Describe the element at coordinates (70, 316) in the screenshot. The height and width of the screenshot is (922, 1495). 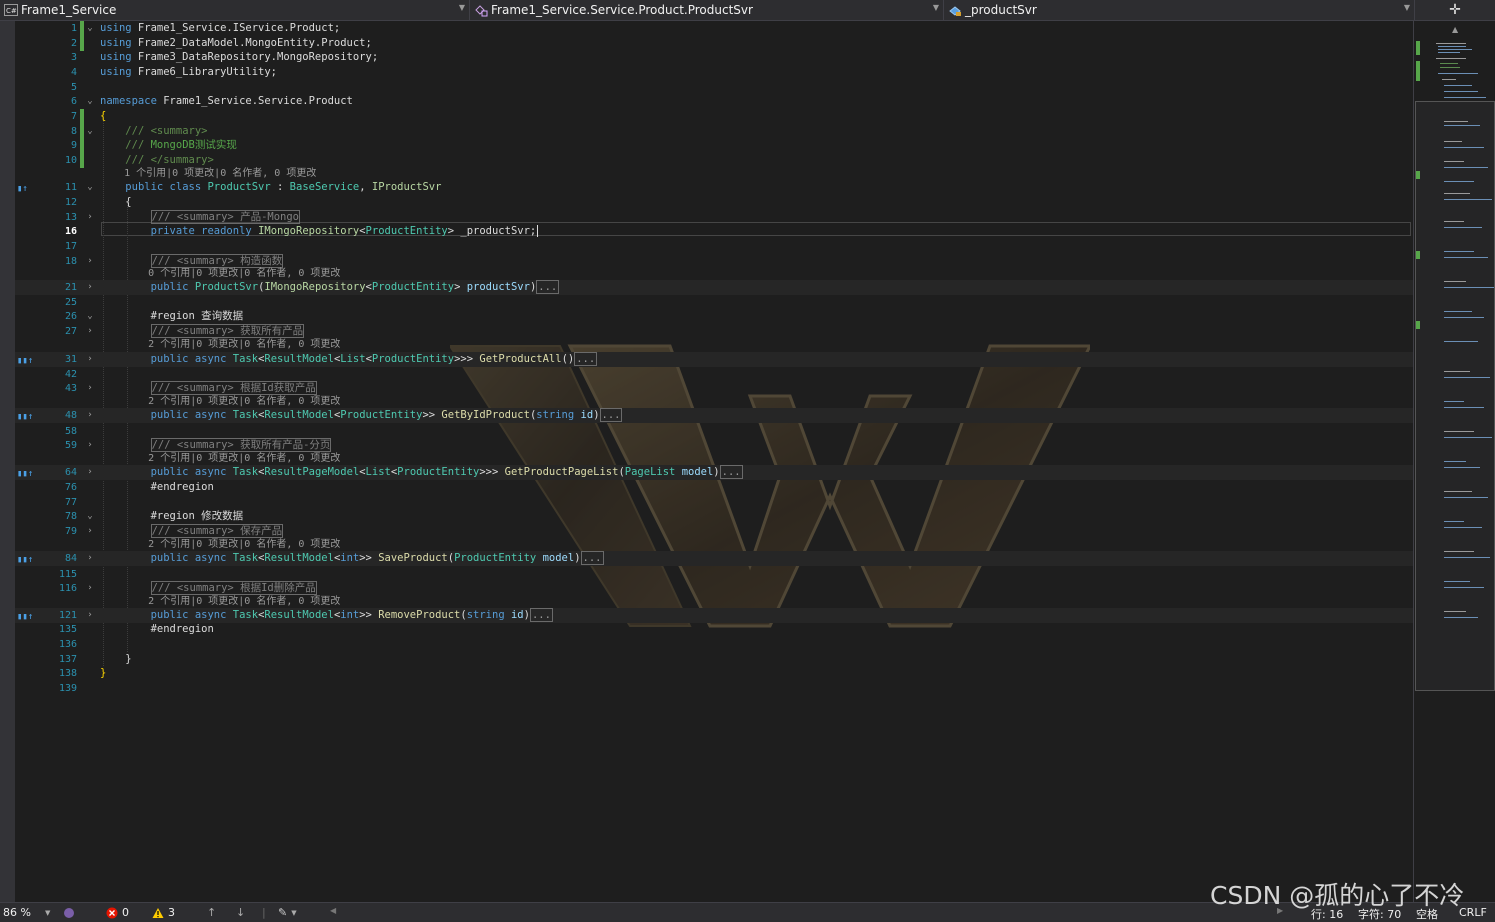
I see `line-number: 26` at that location.